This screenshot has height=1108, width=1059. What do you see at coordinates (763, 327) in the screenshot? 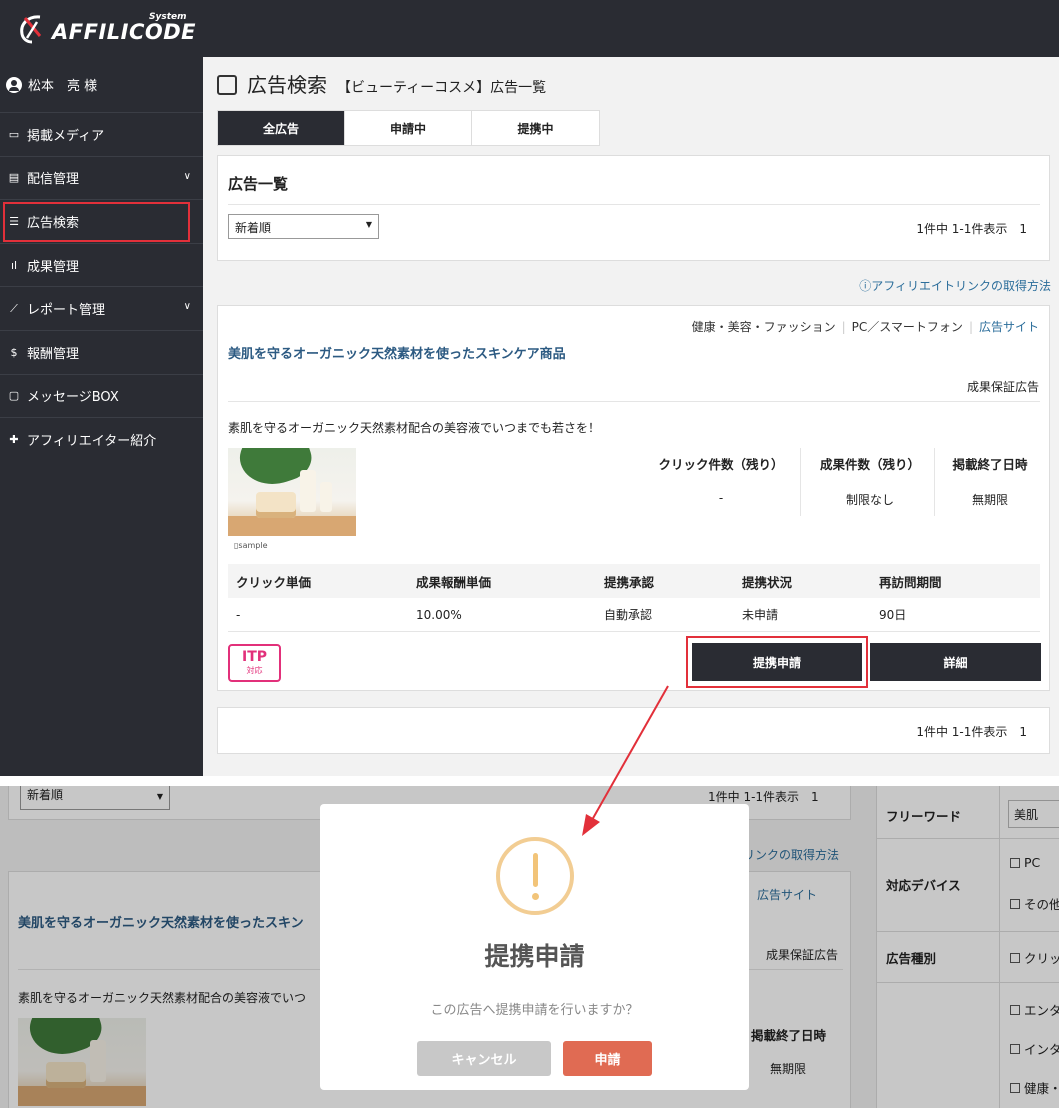
I see `category-label: 健康・美容・ファッション` at bounding box center [763, 327].